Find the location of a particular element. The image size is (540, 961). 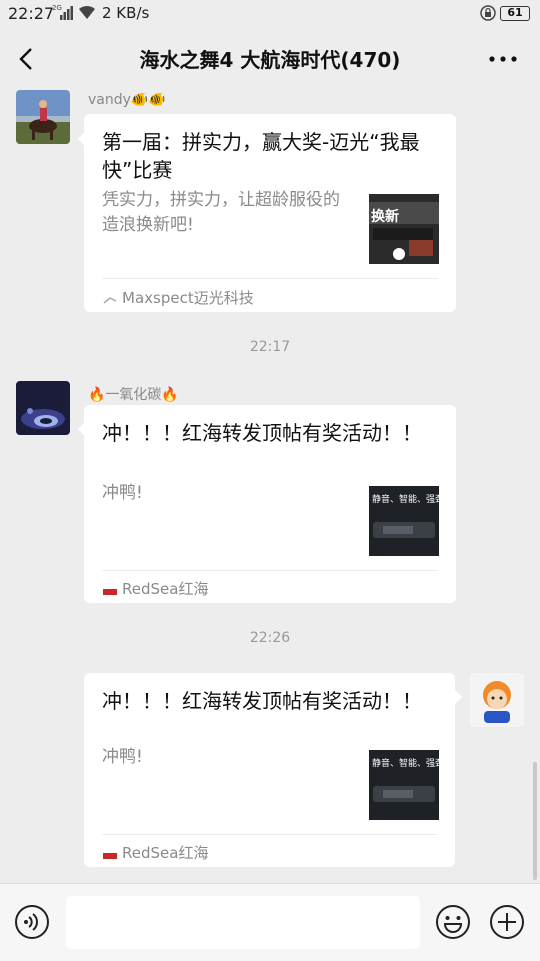

chat-header: 海水之舞4 大航海时代(470) is located at coordinates (270, 59).